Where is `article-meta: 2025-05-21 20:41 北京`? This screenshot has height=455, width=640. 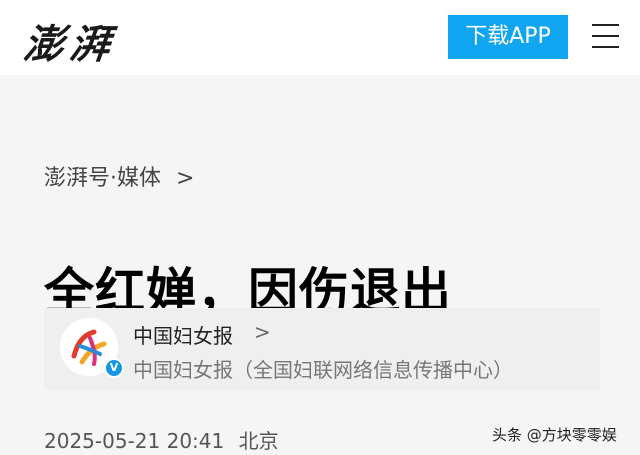
article-meta: 2025-05-21 20:41 北京 is located at coordinates (161, 439).